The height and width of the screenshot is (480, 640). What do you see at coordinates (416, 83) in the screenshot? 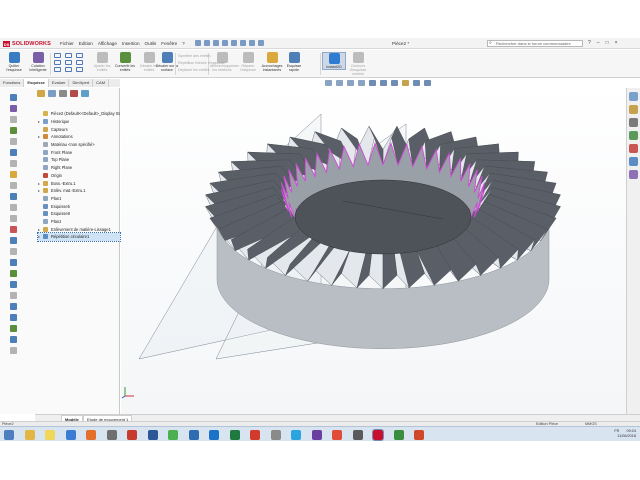
I see `apply-scene-icon` at bounding box center [416, 83].